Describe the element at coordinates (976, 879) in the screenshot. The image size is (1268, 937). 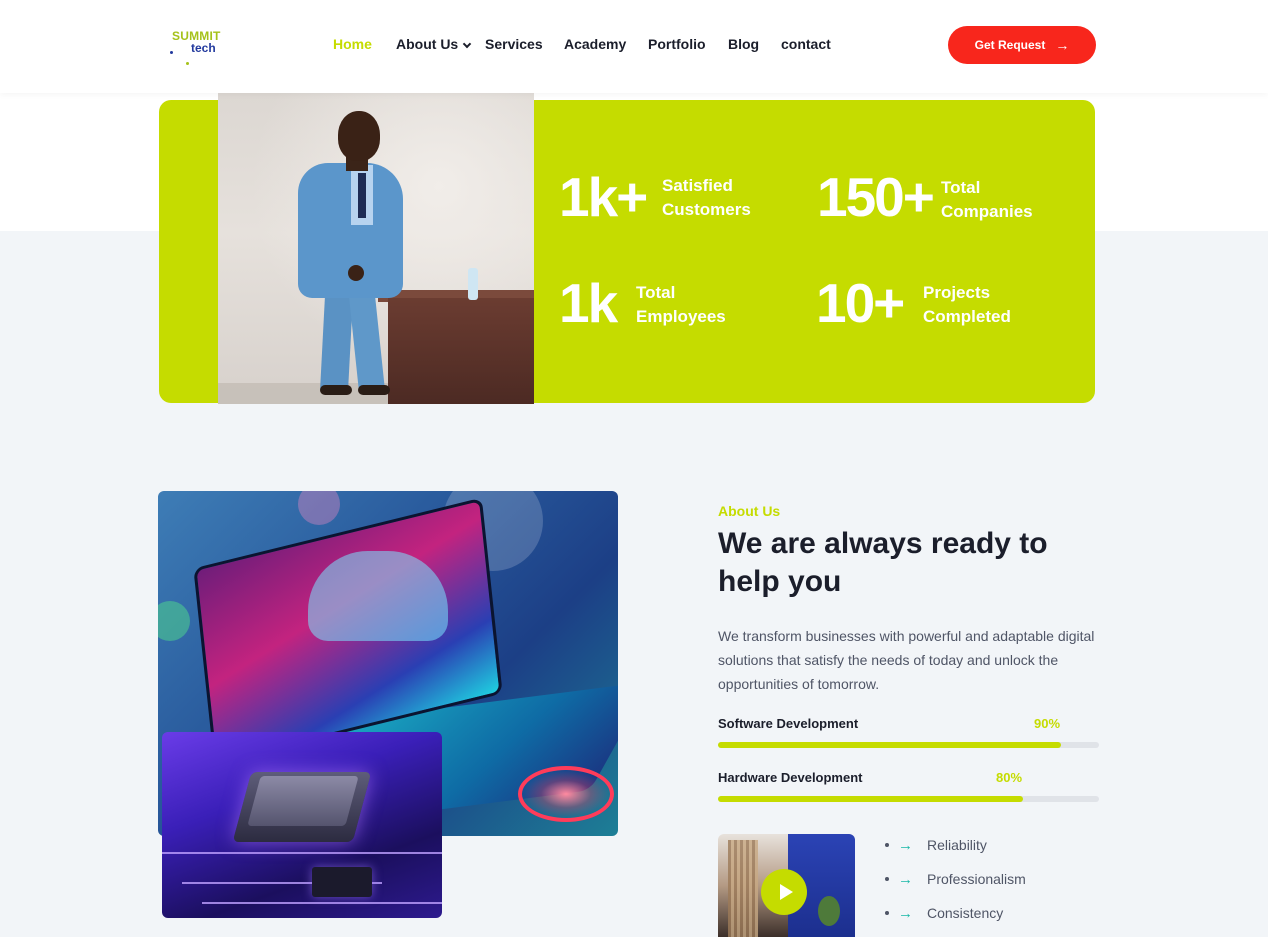
I see `feature-label: Professionalism` at that location.